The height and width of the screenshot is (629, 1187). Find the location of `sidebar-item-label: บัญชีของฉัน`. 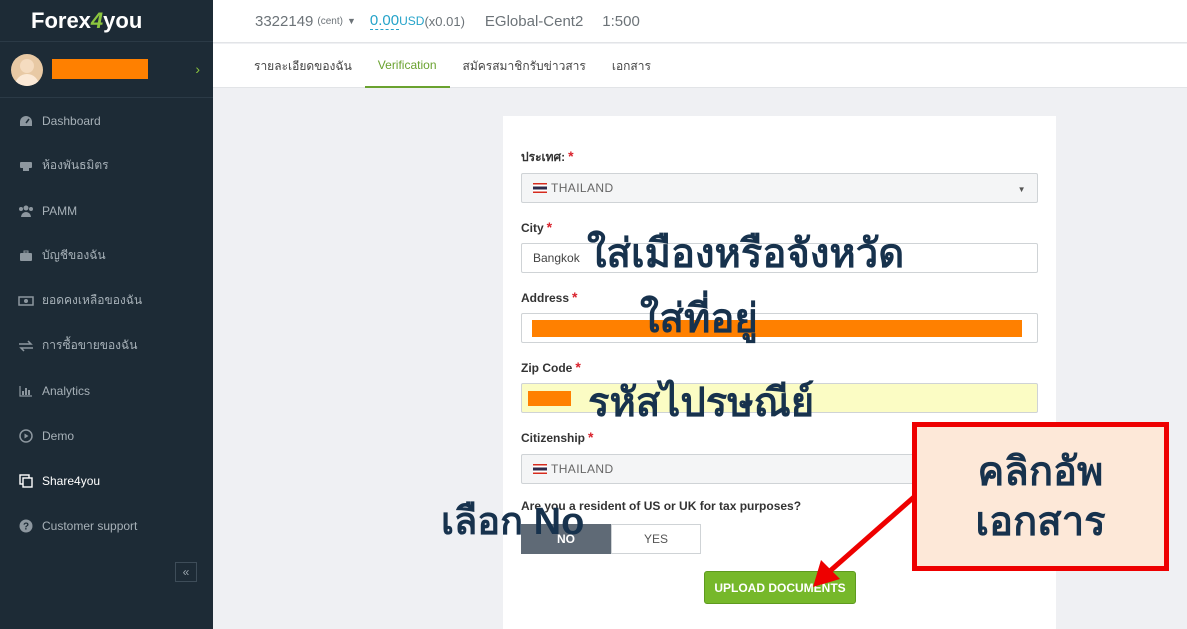

sidebar-item-label: บัญชีของฉัน is located at coordinates (74, 255).